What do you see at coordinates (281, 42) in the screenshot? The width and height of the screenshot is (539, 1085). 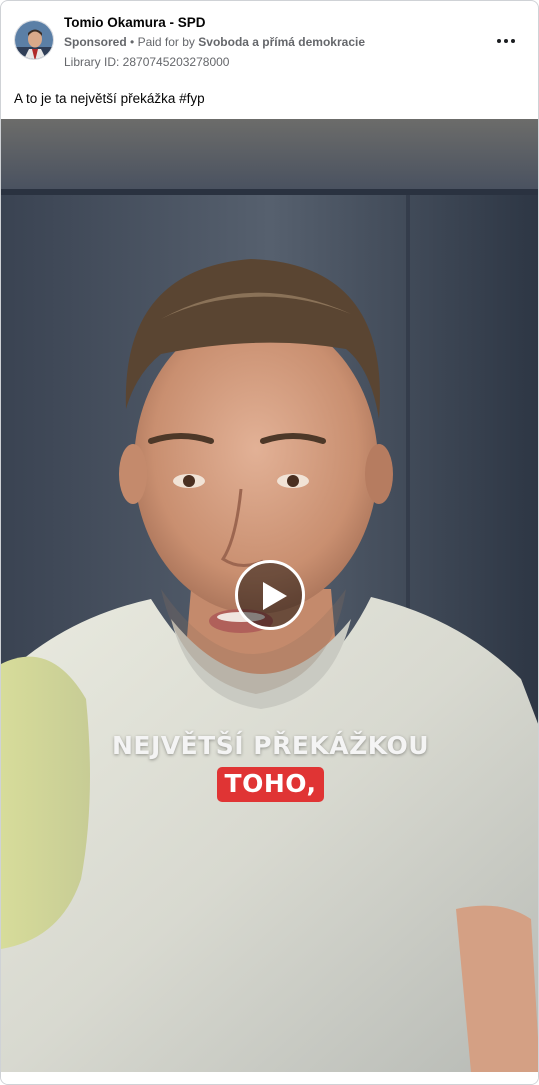 I see `payer-name: Svoboda a přímá demokracie` at bounding box center [281, 42].